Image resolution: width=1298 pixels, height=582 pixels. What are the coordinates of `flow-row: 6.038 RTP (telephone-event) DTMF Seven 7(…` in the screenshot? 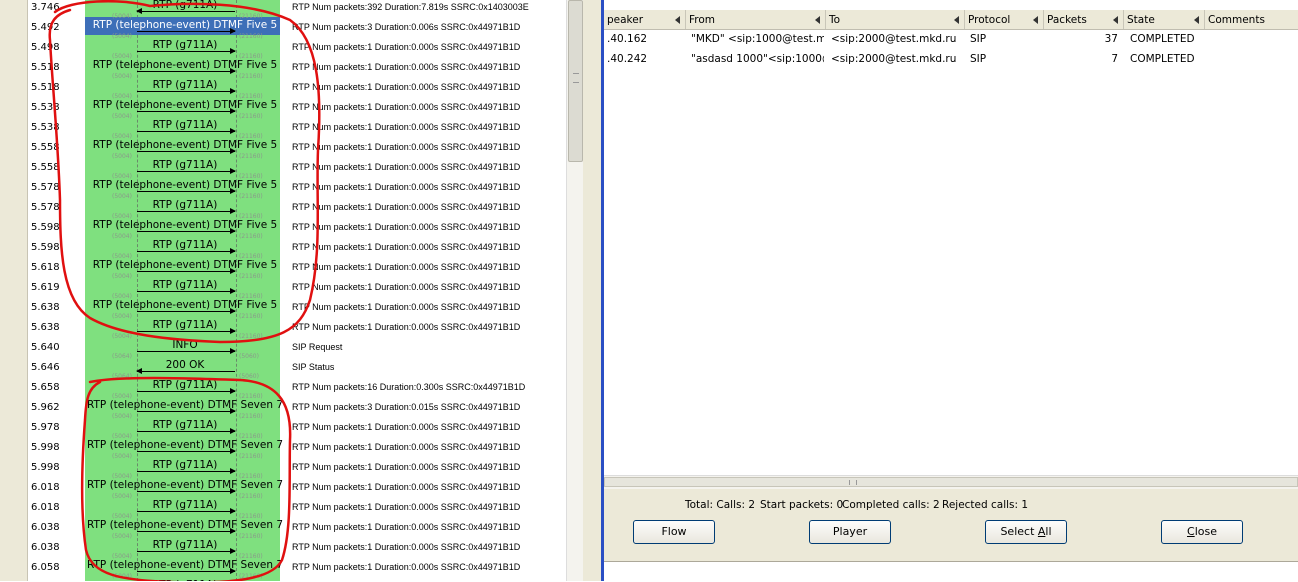 It's located at (297, 528).